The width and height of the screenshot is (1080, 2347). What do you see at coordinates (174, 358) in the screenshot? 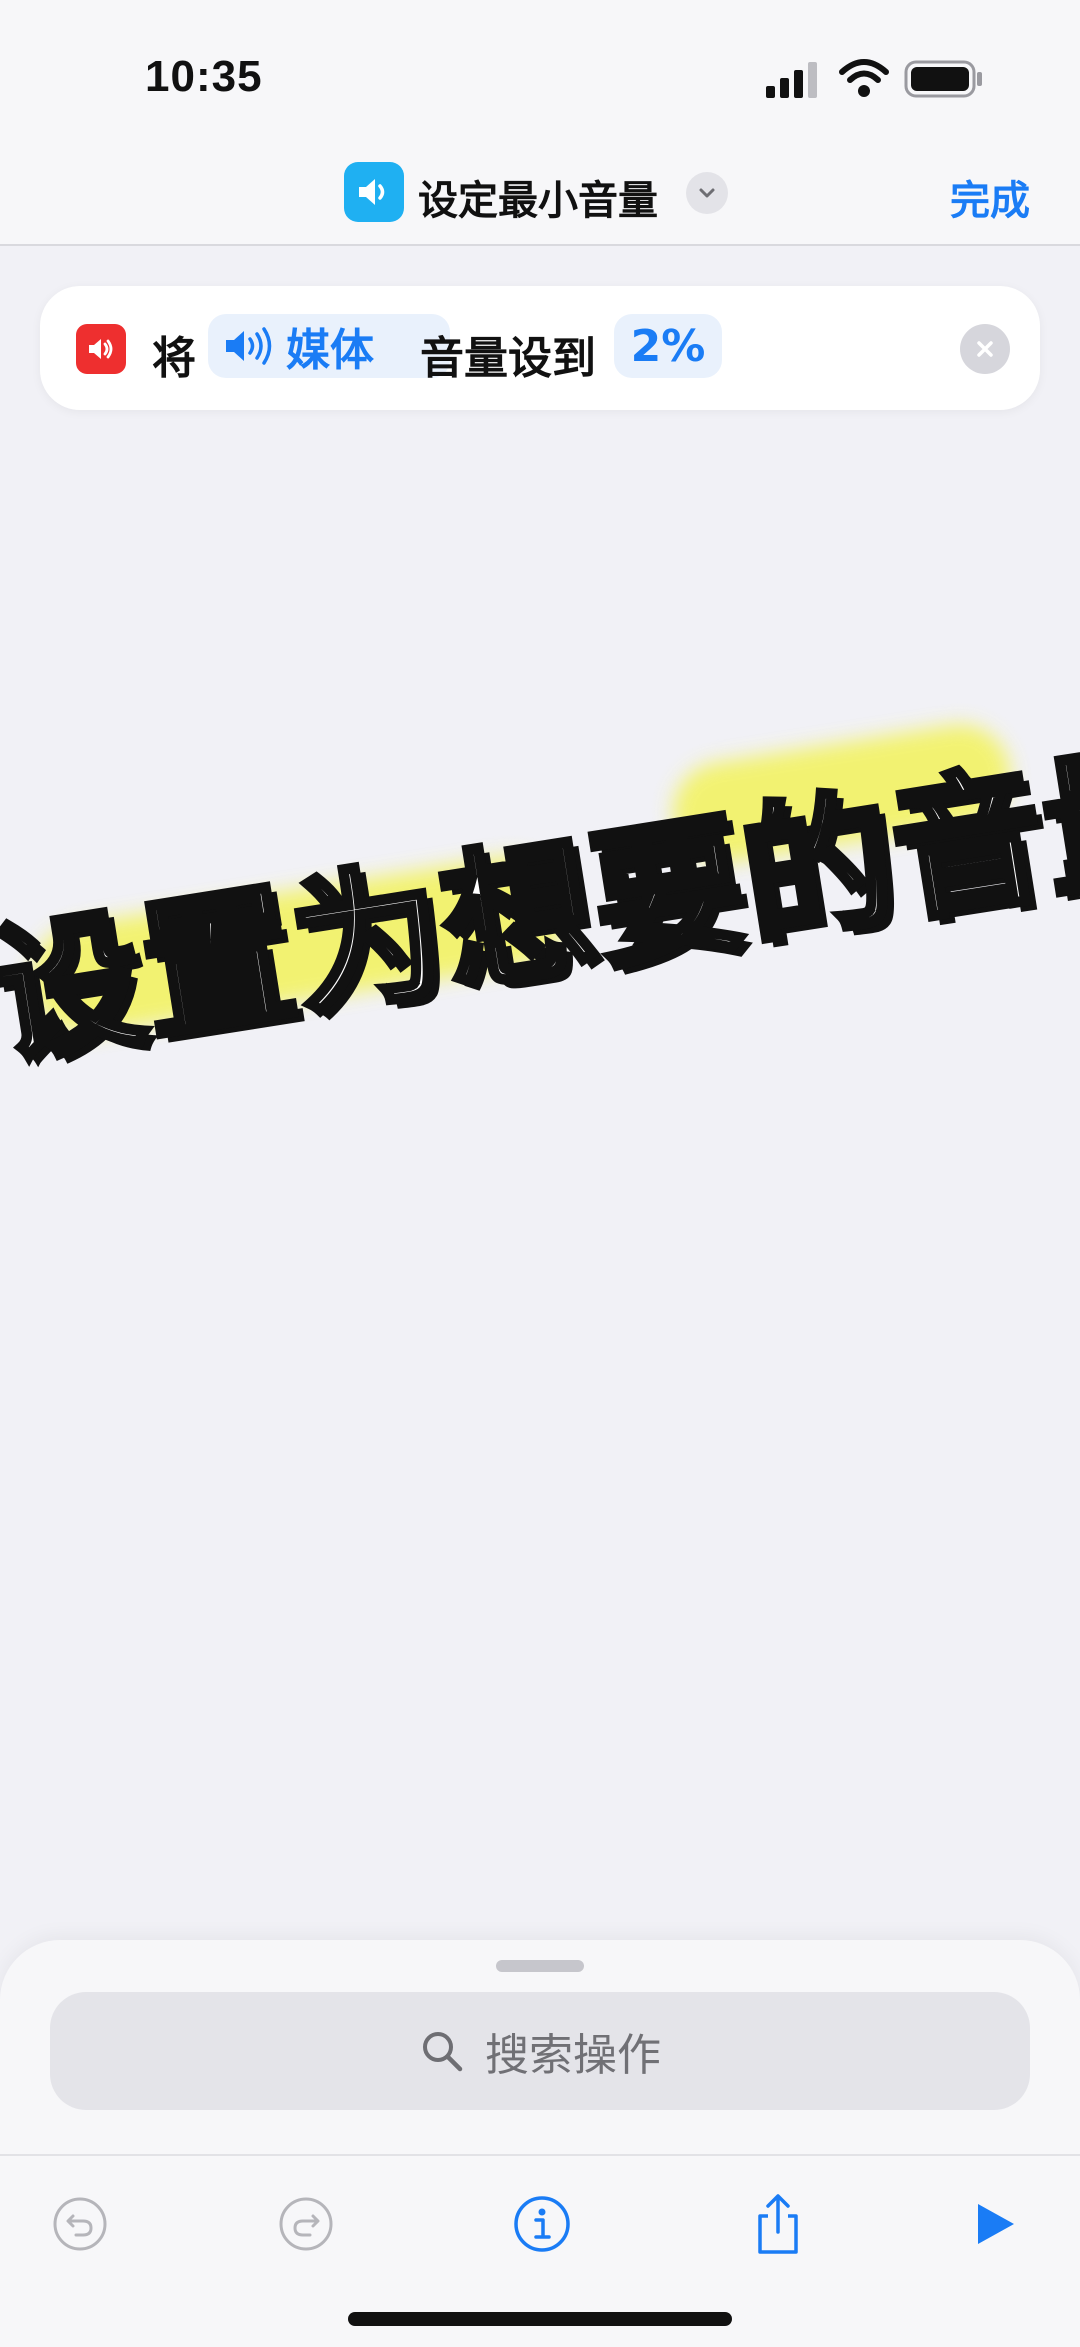
I see `action-prefix-text: 将` at bounding box center [174, 358].